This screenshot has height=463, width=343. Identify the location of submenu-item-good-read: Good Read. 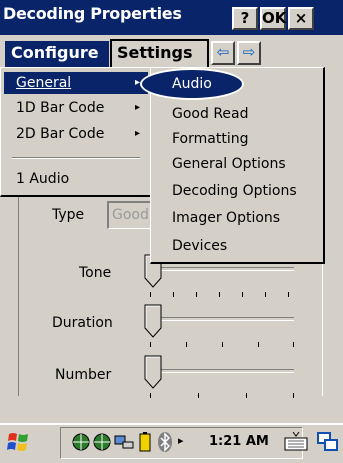
(247, 114).